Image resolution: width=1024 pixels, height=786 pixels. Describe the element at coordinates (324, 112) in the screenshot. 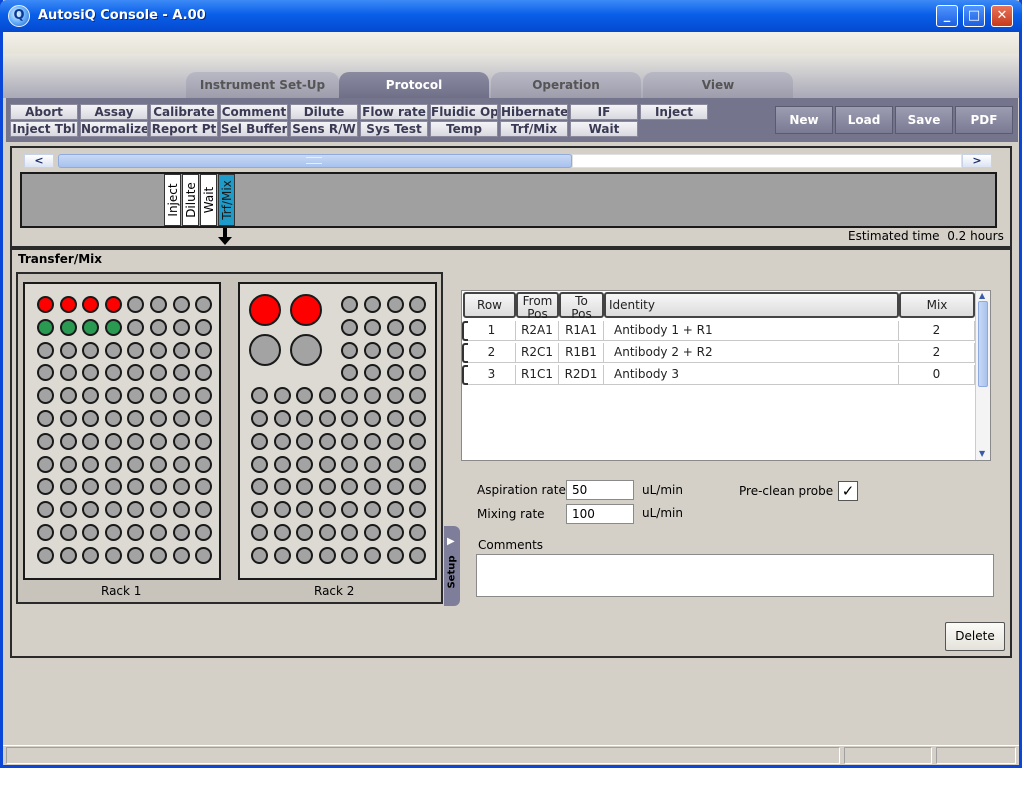

I see `cmd-dilute-button: Dilute` at that location.